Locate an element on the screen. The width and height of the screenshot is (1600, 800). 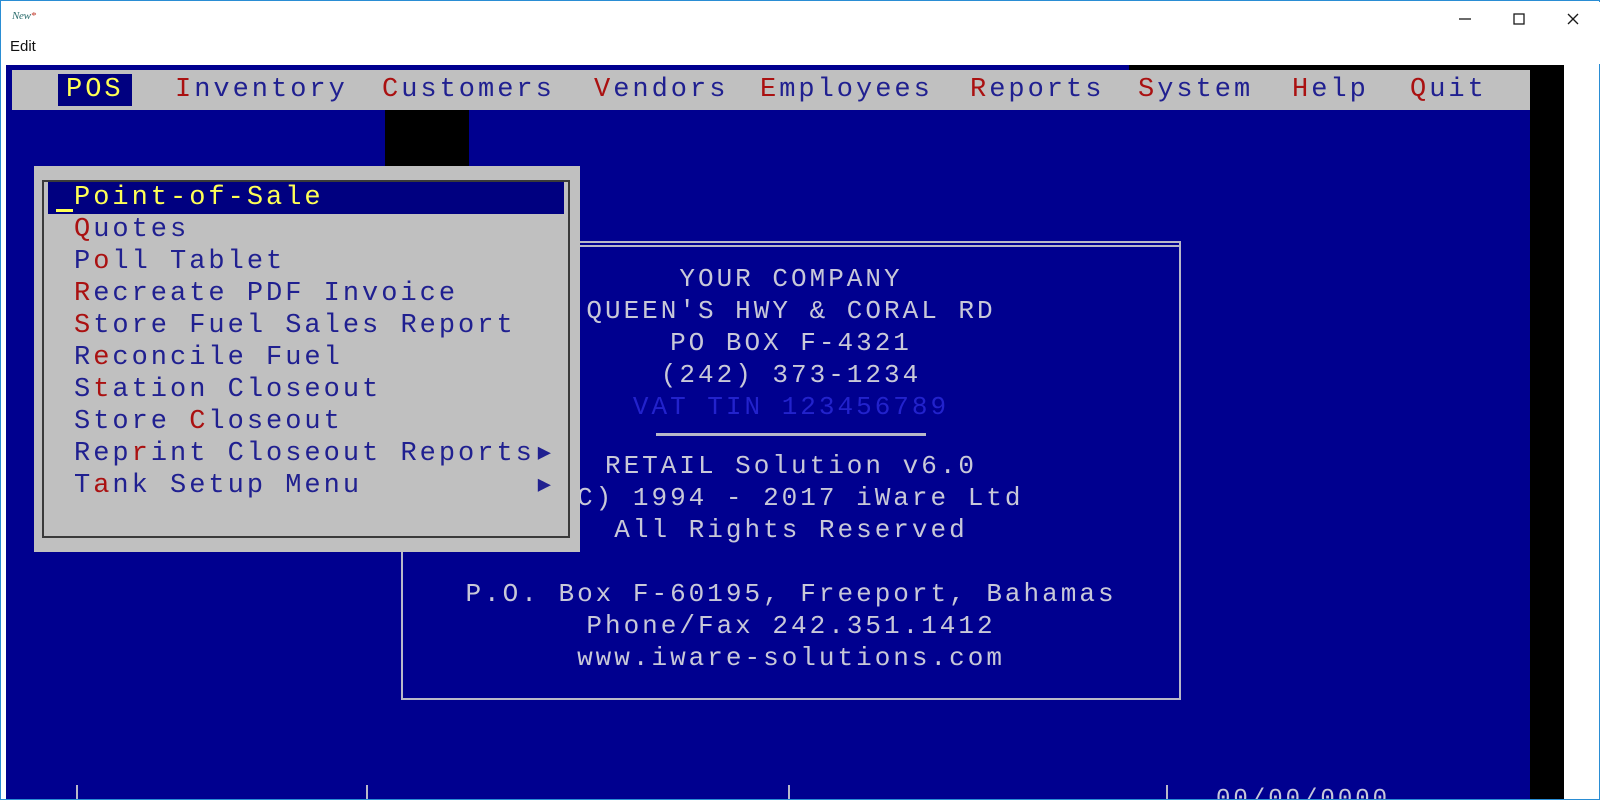
menu-pos: POS is located at coordinates (95, 90).